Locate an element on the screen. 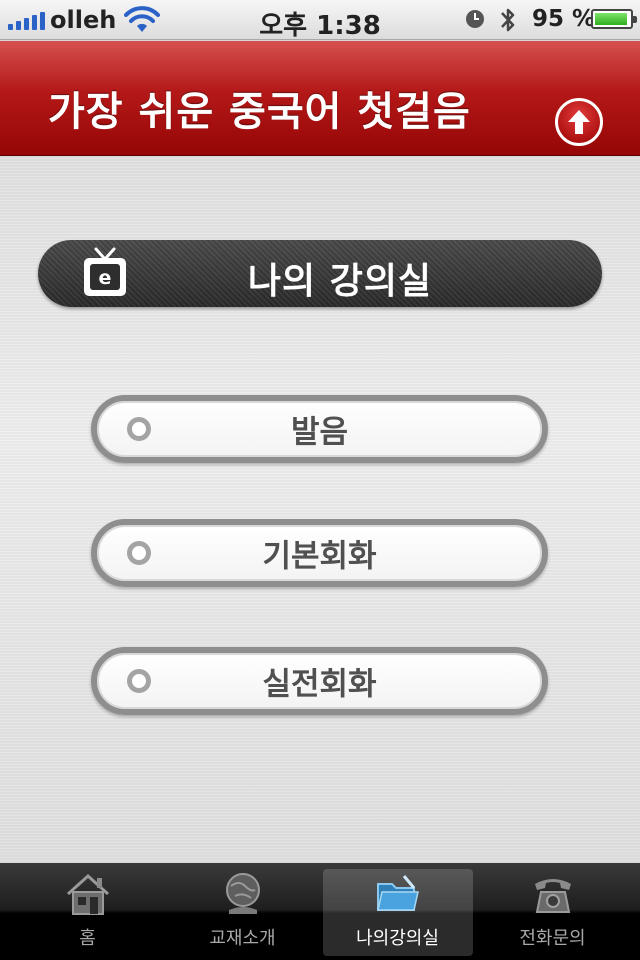 This screenshot has height=960, width=640. menu-button-label: 실전회화 is located at coordinates (319, 684).